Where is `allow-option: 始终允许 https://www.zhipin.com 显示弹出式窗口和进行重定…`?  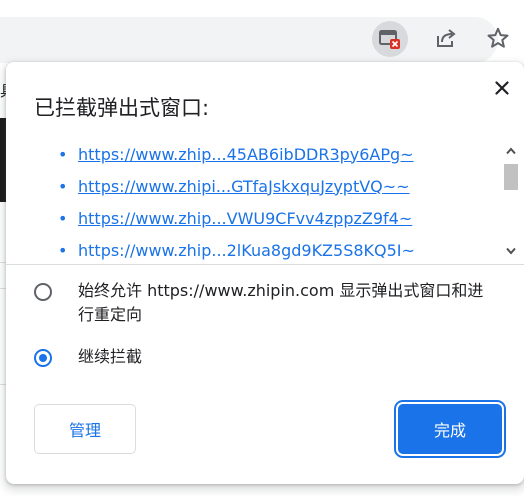 allow-option: 始终允许 https://www.zhipin.com 显示弹出式窗口和进行重定… is located at coordinates (266, 304).